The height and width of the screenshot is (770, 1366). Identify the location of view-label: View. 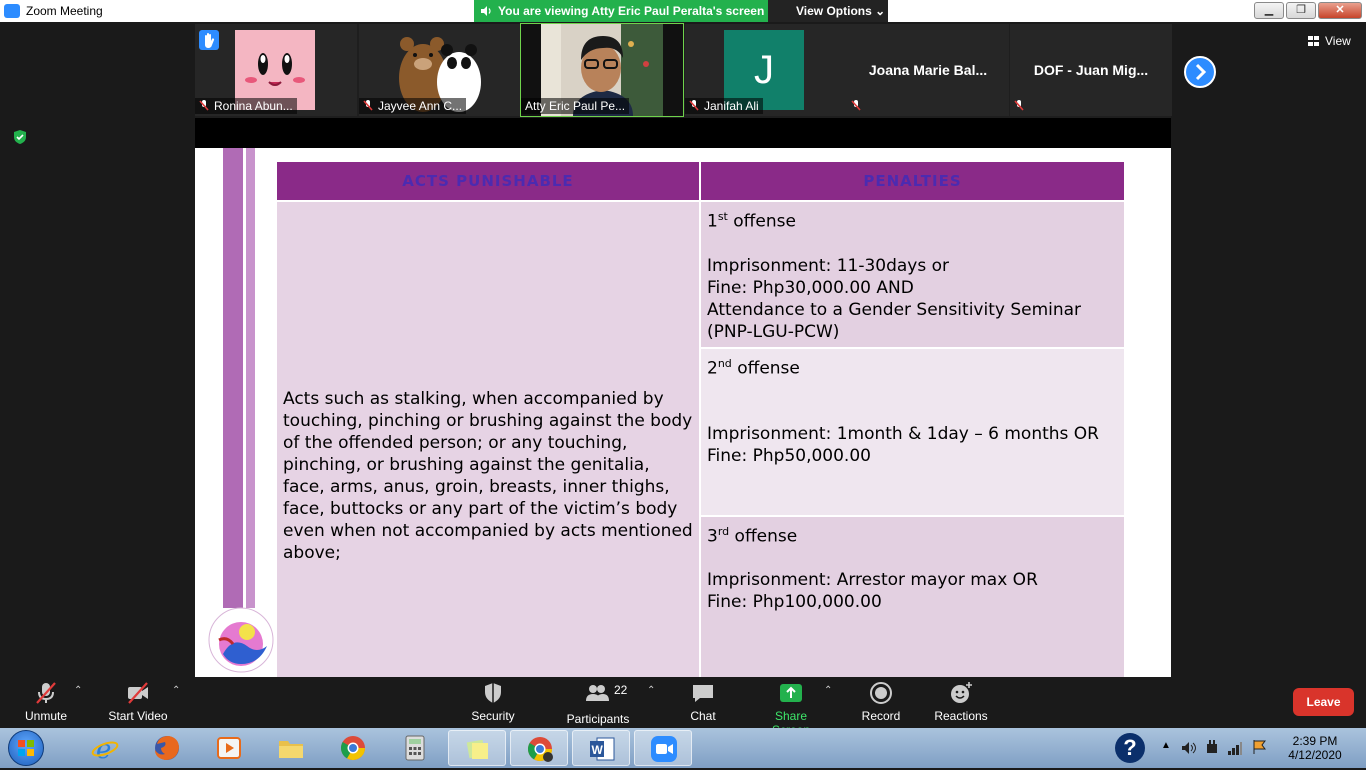
(1338, 41).